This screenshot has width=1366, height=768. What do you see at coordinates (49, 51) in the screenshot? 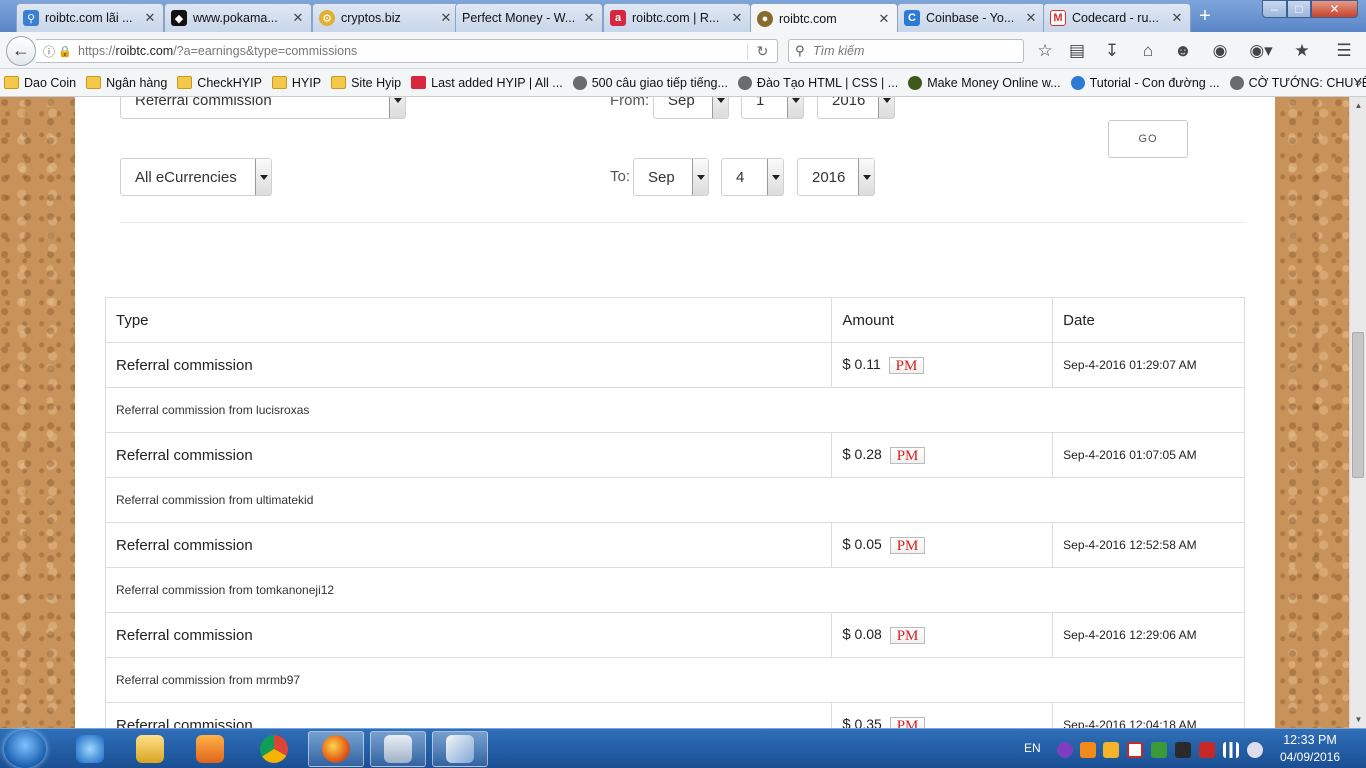
I see `info-icon: ⓘ` at bounding box center [49, 51].